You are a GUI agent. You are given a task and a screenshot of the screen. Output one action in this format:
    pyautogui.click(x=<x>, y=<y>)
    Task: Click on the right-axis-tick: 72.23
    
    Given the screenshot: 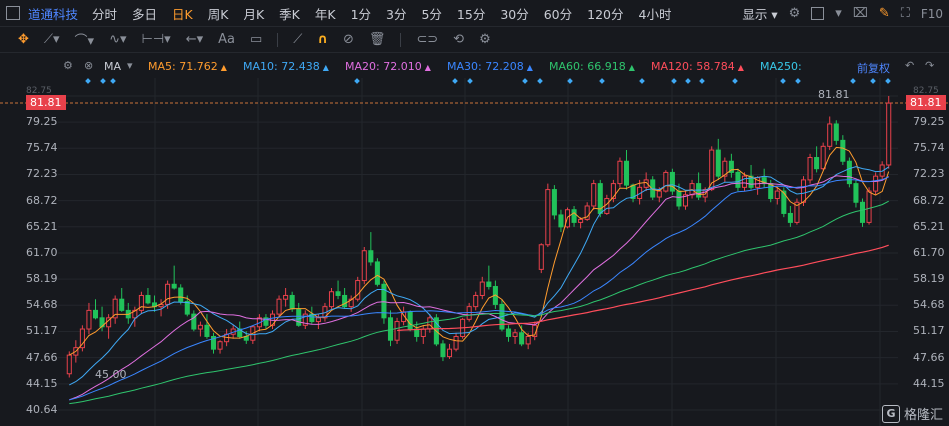 What is the action you would take?
    pyautogui.click(x=929, y=174)
    